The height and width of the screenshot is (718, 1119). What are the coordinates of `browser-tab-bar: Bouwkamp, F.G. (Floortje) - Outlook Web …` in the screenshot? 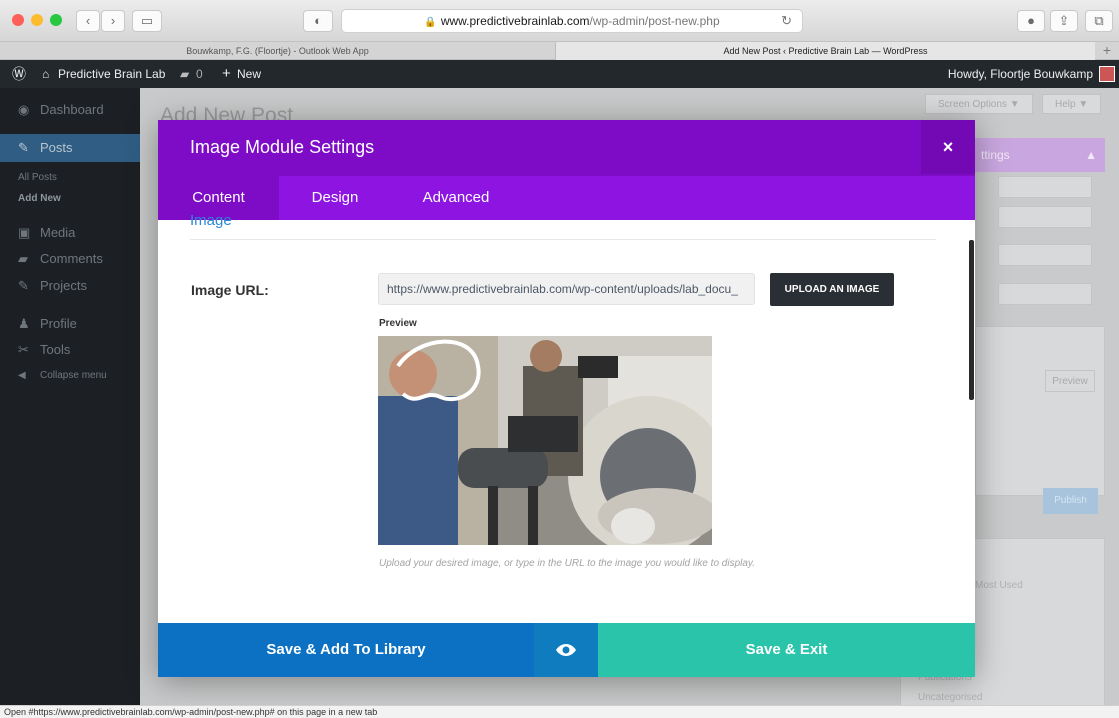 It's located at (559, 51).